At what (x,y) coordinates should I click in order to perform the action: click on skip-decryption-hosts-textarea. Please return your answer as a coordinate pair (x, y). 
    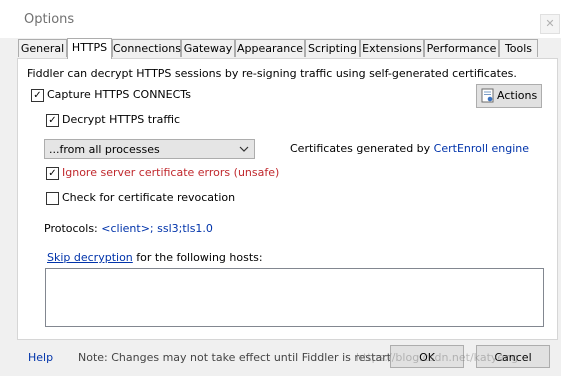
    Looking at the image, I should click on (294, 297).